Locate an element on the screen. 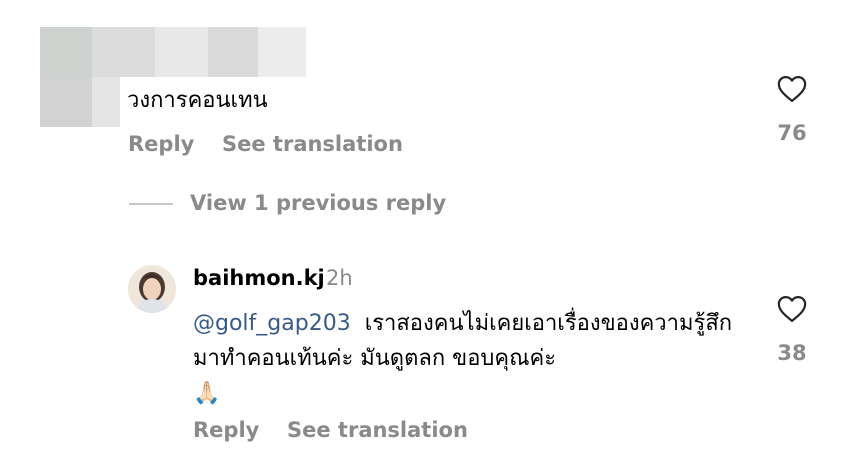 The width and height of the screenshot is (862, 472). reply-button-2: Reply is located at coordinates (226, 430).